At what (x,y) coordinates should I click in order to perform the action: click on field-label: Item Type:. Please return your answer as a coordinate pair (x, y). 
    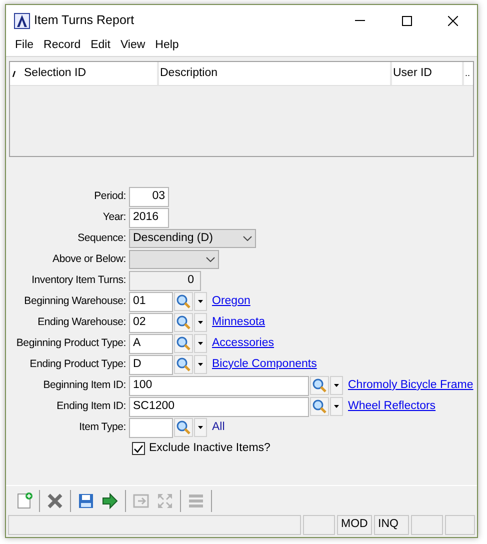
    Looking at the image, I should click on (102, 427).